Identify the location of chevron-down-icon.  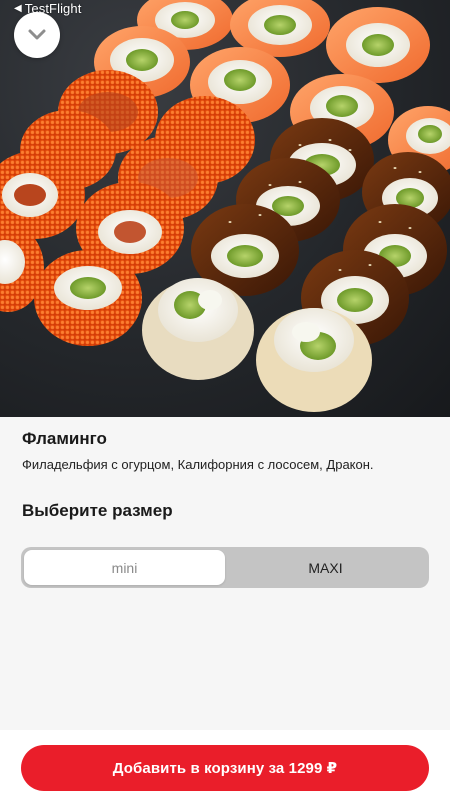
(37, 34).